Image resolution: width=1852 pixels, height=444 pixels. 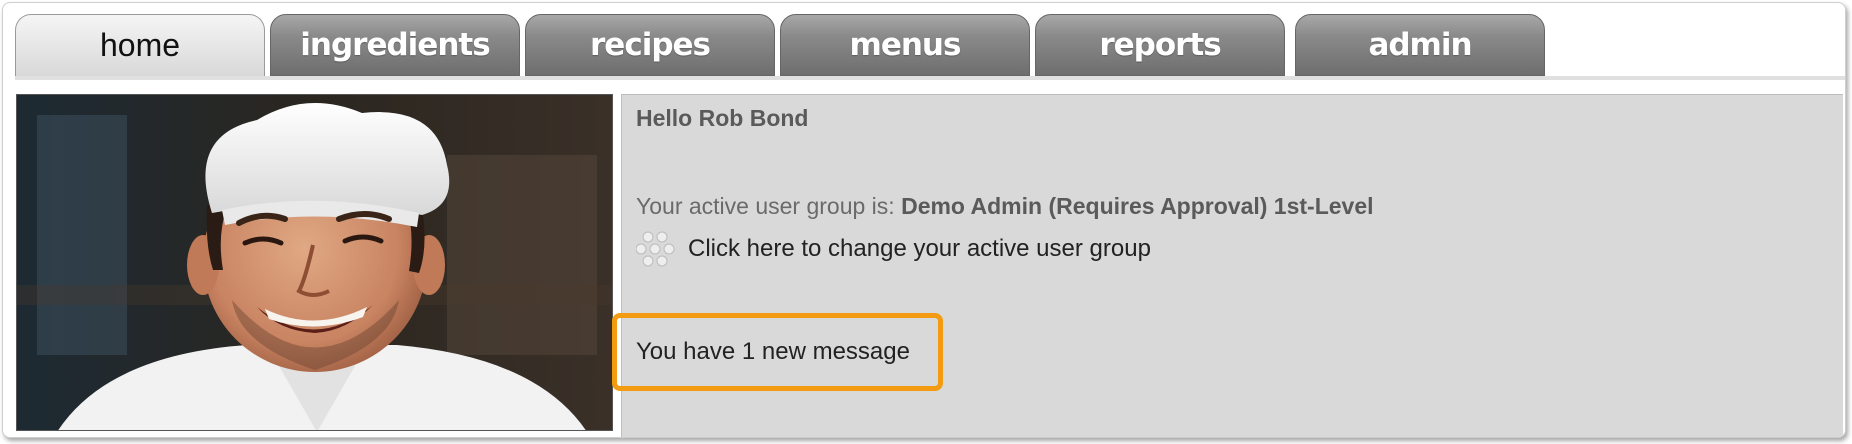 I want to click on tab-reports: reports, so click(x=1160, y=45).